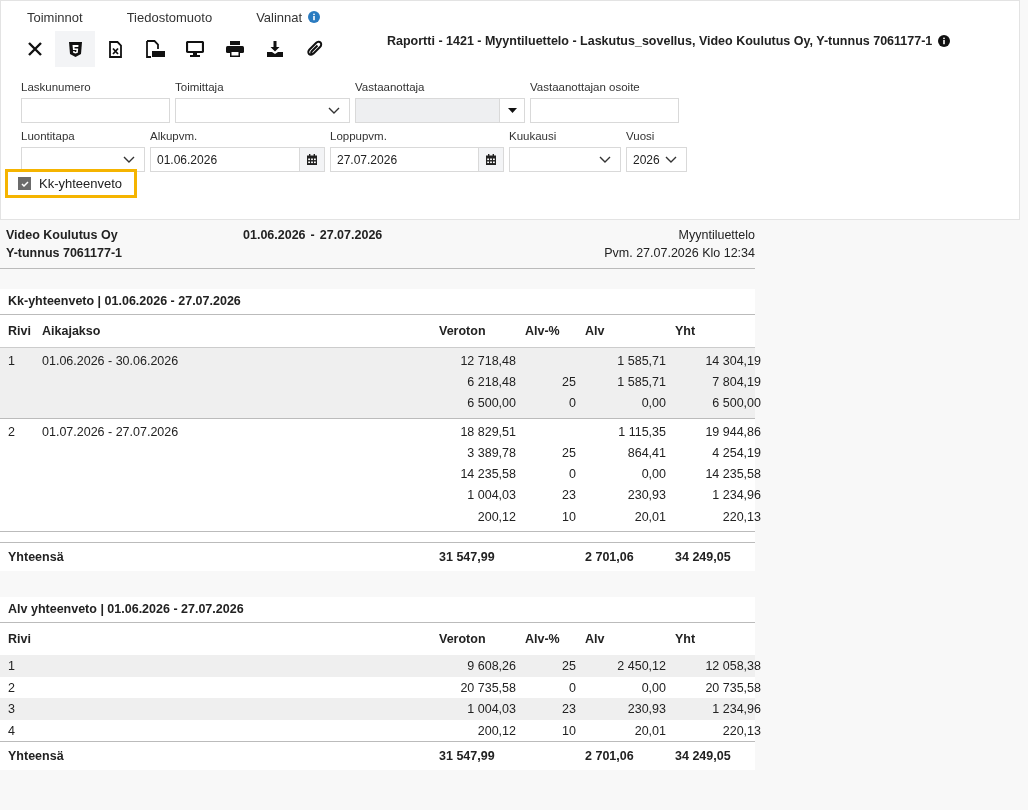 The width and height of the screenshot is (1028, 810). I want to click on business-id: Y-tunnus 7061177-1, so click(65, 253).